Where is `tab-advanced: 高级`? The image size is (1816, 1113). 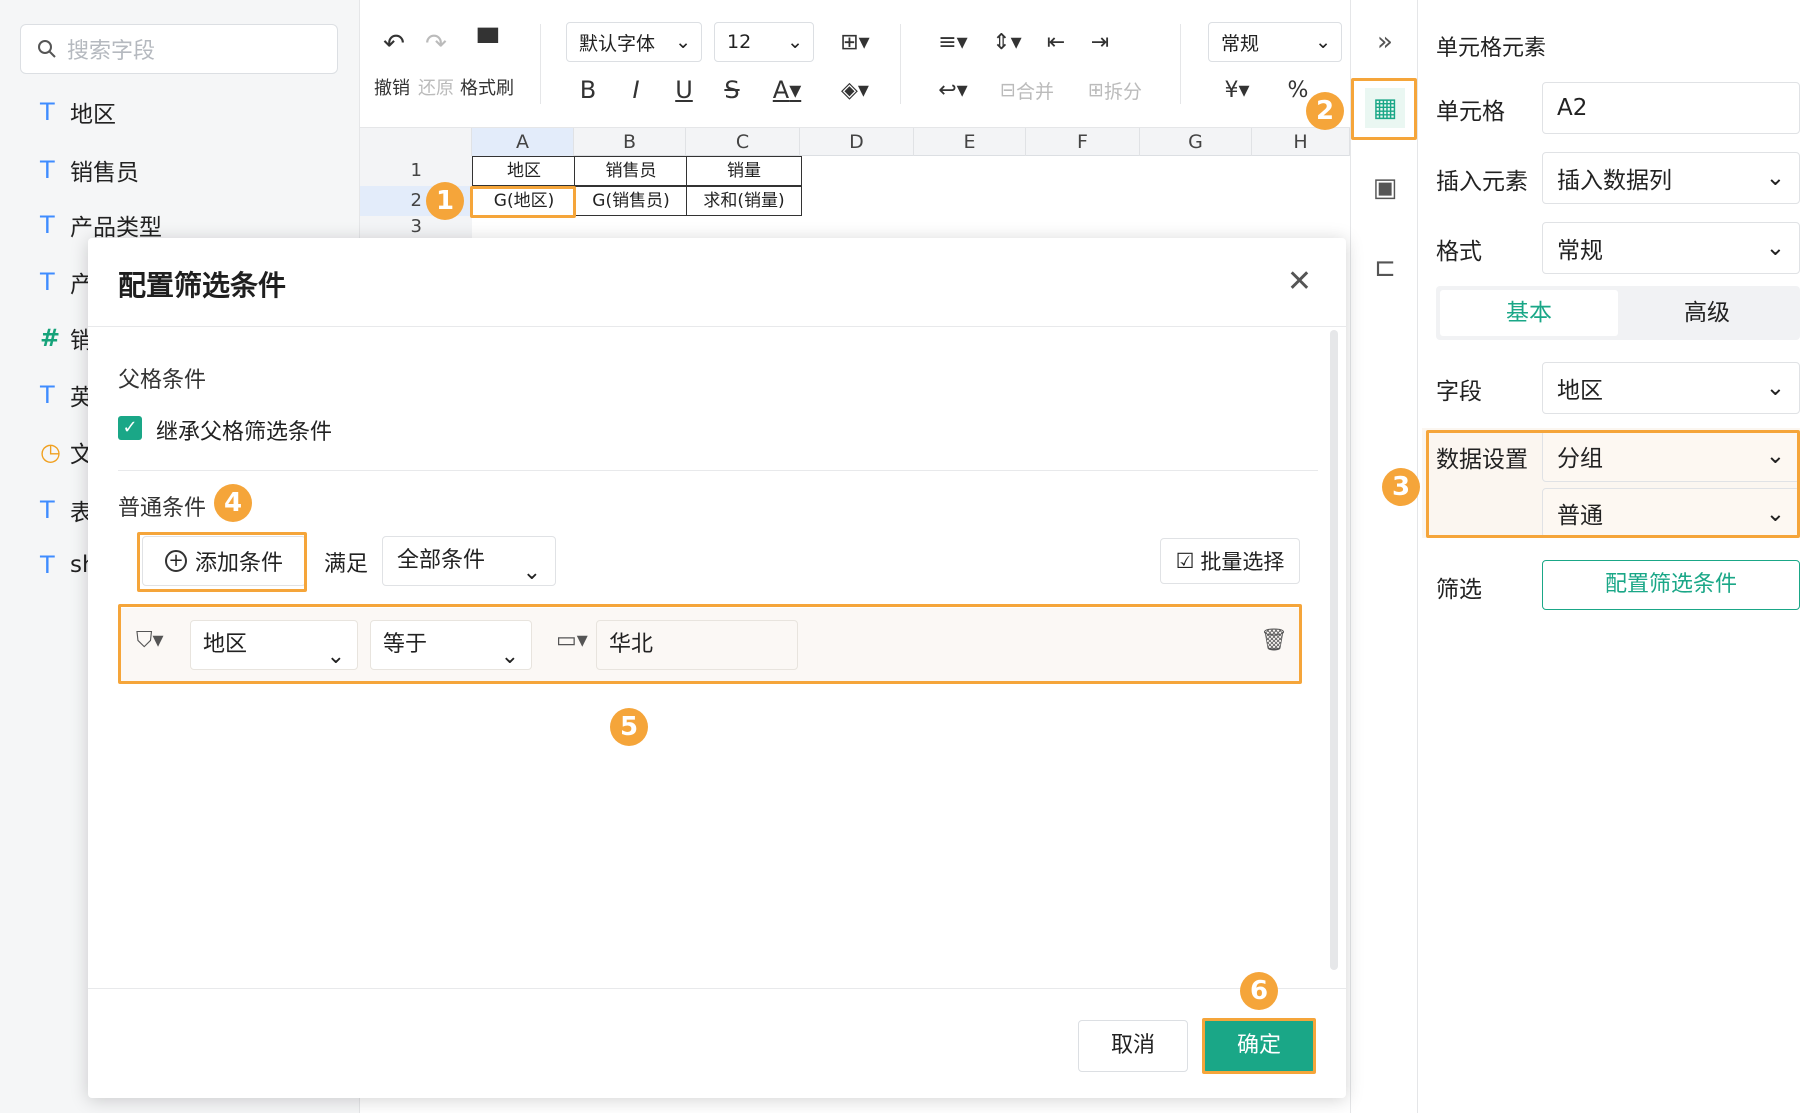 tab-advanced: 高级 is located at coordinates (1707, 313).